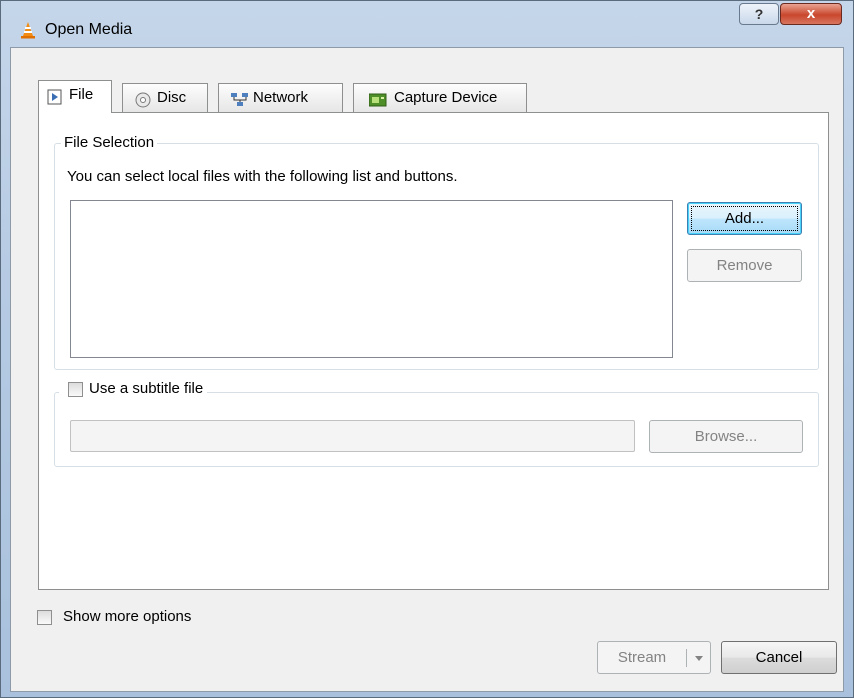 The height and width of the screenshot is (698, 854). I want to click on stream-button-label: Stream, so click(642, 657).